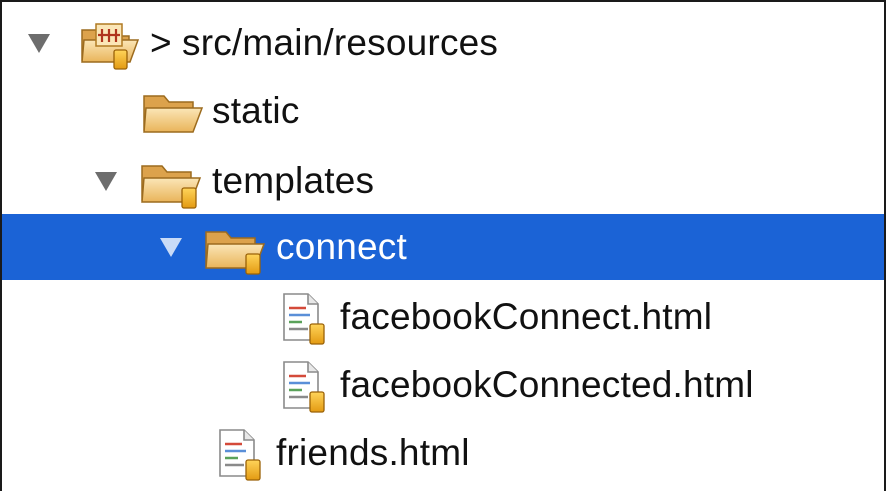 Image resolution: width=886 pixels, height=491 pixels. Describe the element at coordinates (547, 384) in the screenshot. I see `tree-label-facebookconnected-html: facebookConnected.html` at that location.